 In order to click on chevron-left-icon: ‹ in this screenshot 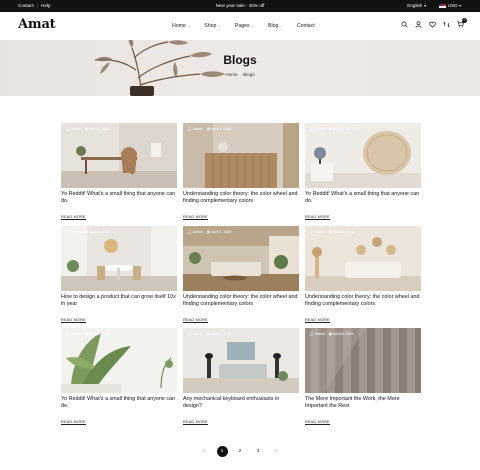, I will do `click(204, 451)`.